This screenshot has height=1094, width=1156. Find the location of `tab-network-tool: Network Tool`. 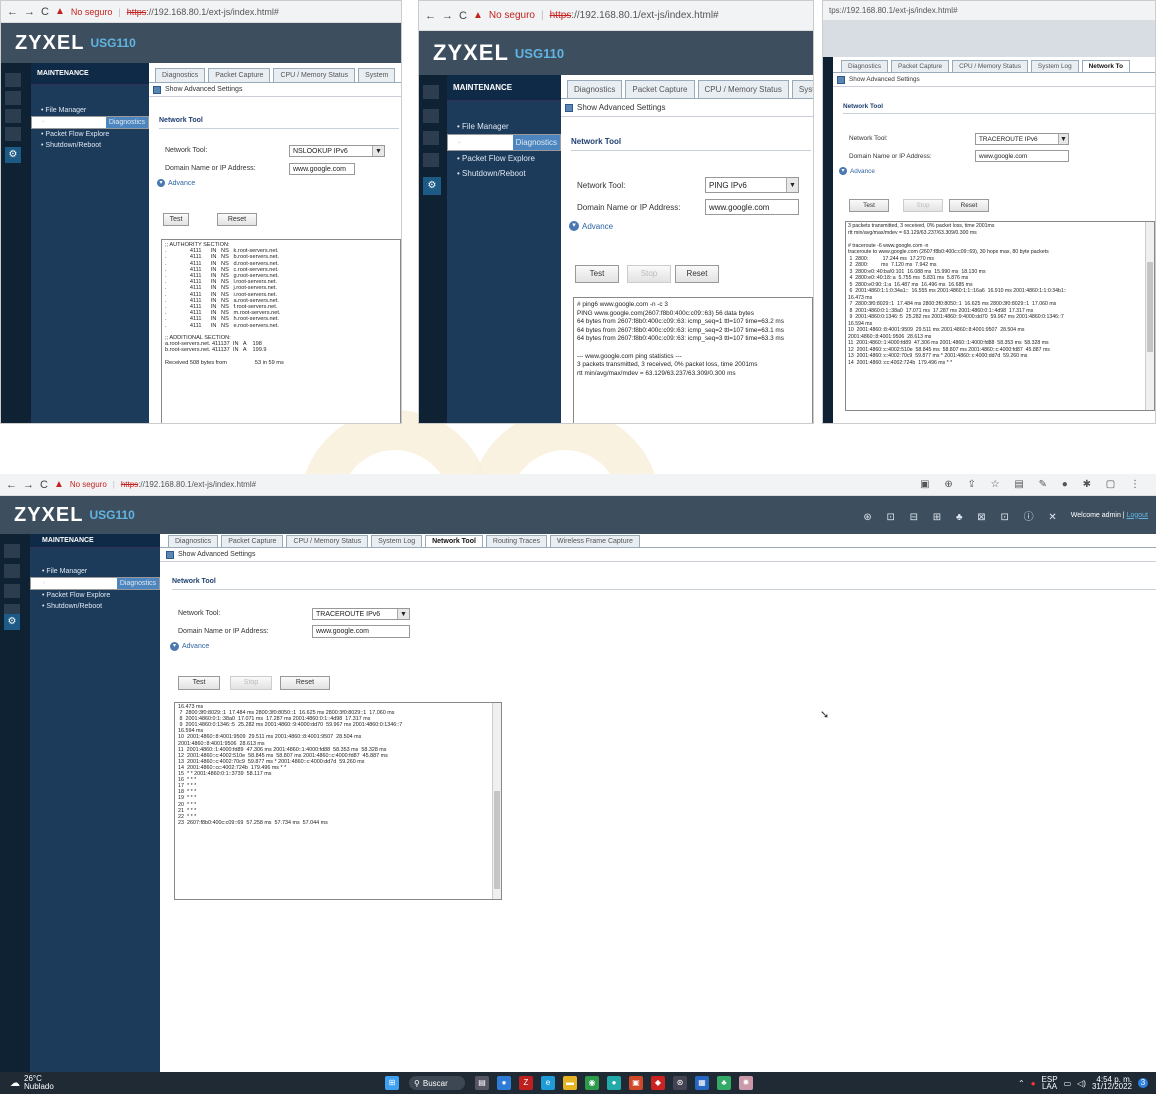

tab-network-tool: Network Tool is located at coordinates (454, 541).